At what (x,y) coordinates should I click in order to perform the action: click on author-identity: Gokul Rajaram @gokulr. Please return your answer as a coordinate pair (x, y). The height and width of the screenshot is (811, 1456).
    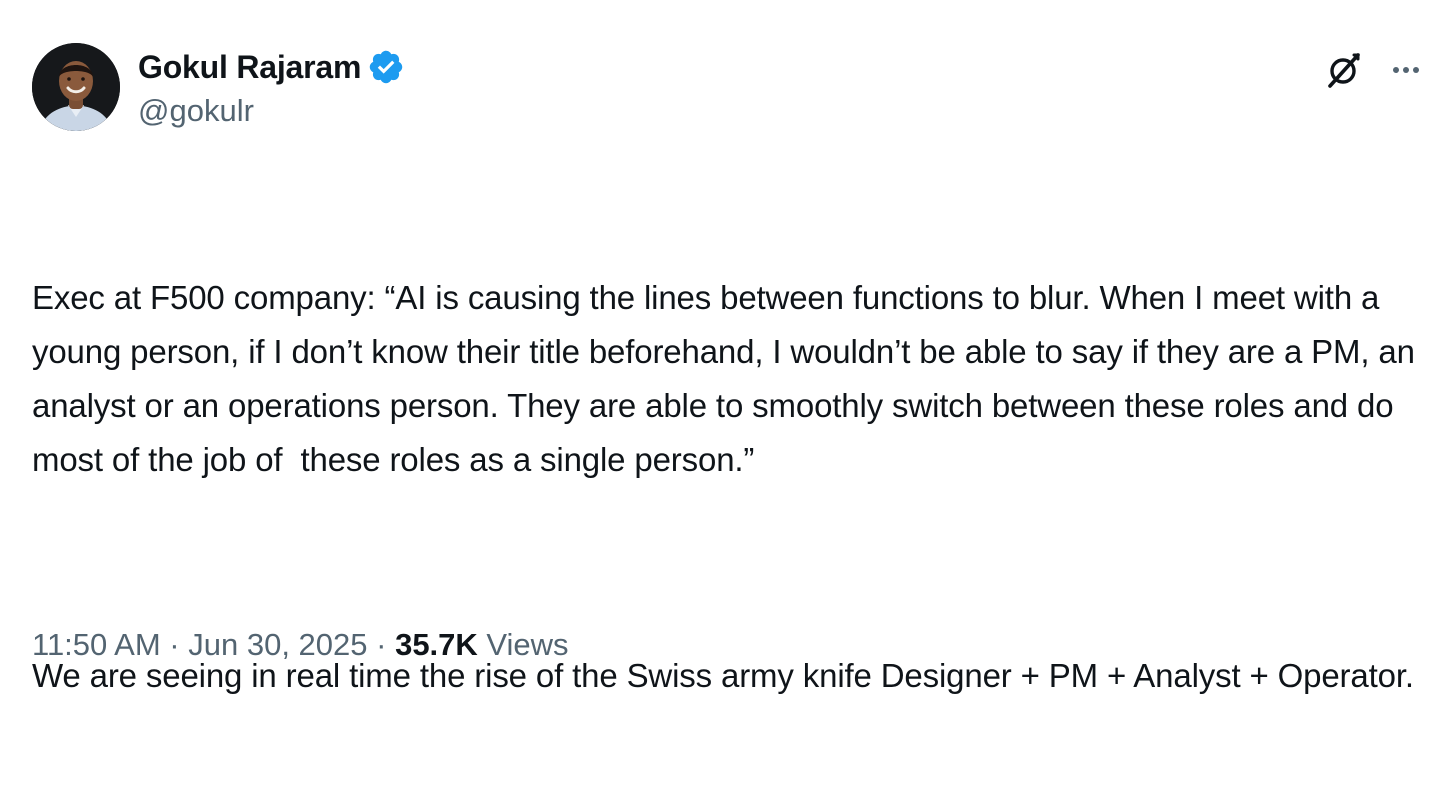
    Looking at the image, I should click on (271, 87).